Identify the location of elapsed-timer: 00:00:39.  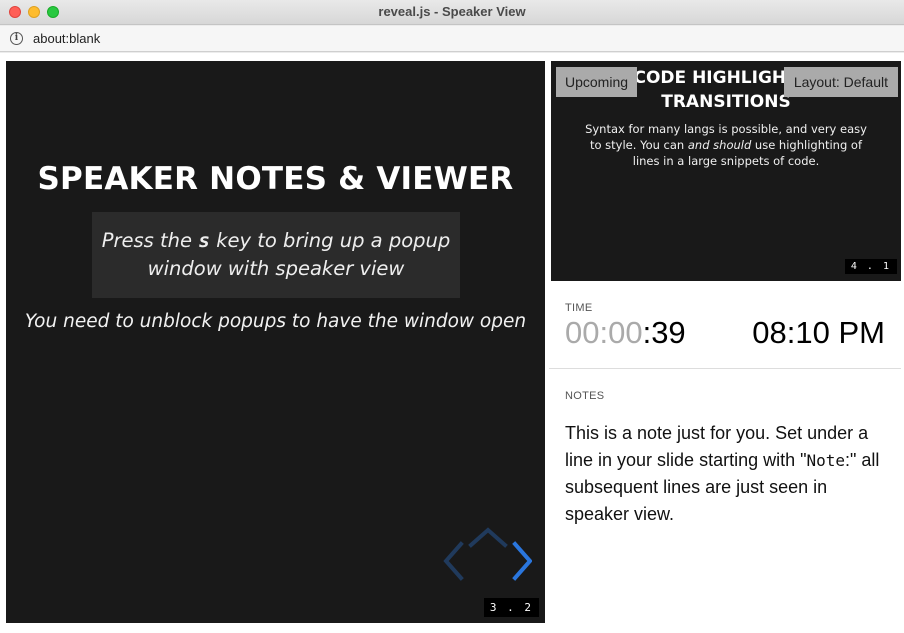
(625, 333).